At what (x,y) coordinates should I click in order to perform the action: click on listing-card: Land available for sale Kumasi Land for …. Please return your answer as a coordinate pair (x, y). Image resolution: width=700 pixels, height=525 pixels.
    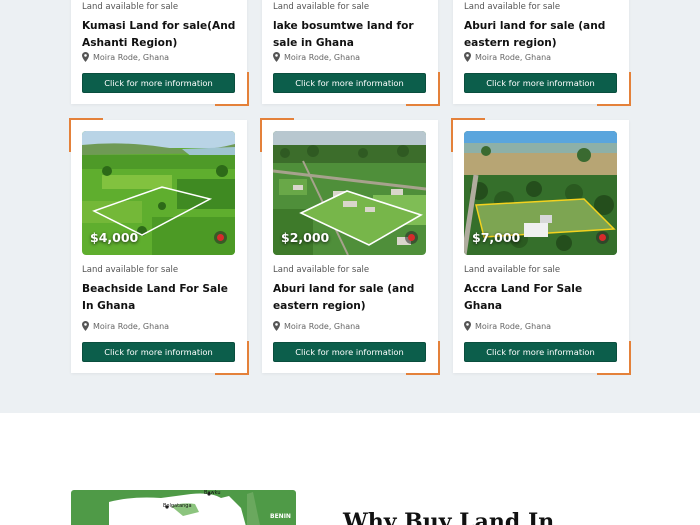
    Looking at the image, I should click on (160, 53).